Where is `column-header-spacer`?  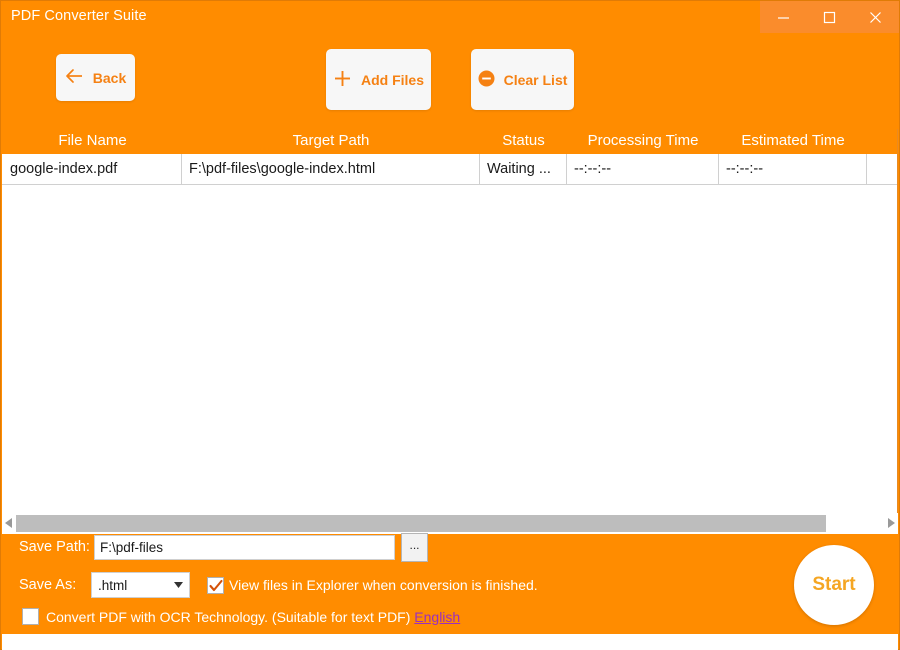 column-header-spacer is located at coordinates (882, 141).